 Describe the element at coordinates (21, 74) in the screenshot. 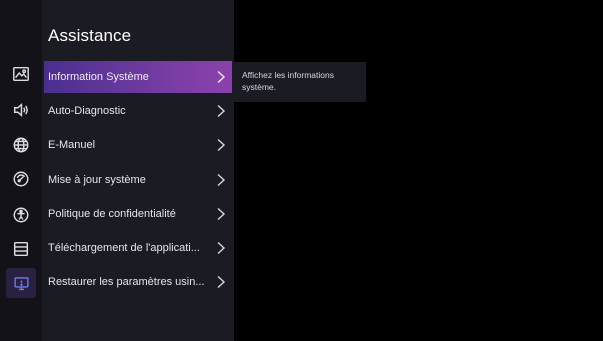

I see `picture-icon` at that location.